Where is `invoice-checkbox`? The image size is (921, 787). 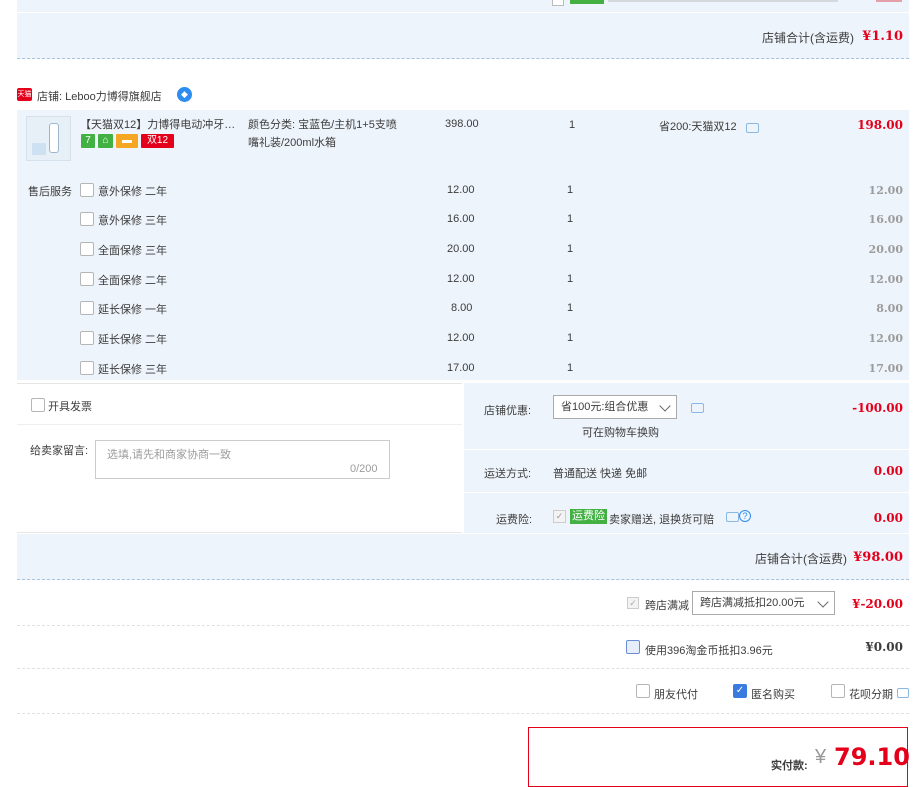
invoice-checkbox is located at coordinates (38, 405).